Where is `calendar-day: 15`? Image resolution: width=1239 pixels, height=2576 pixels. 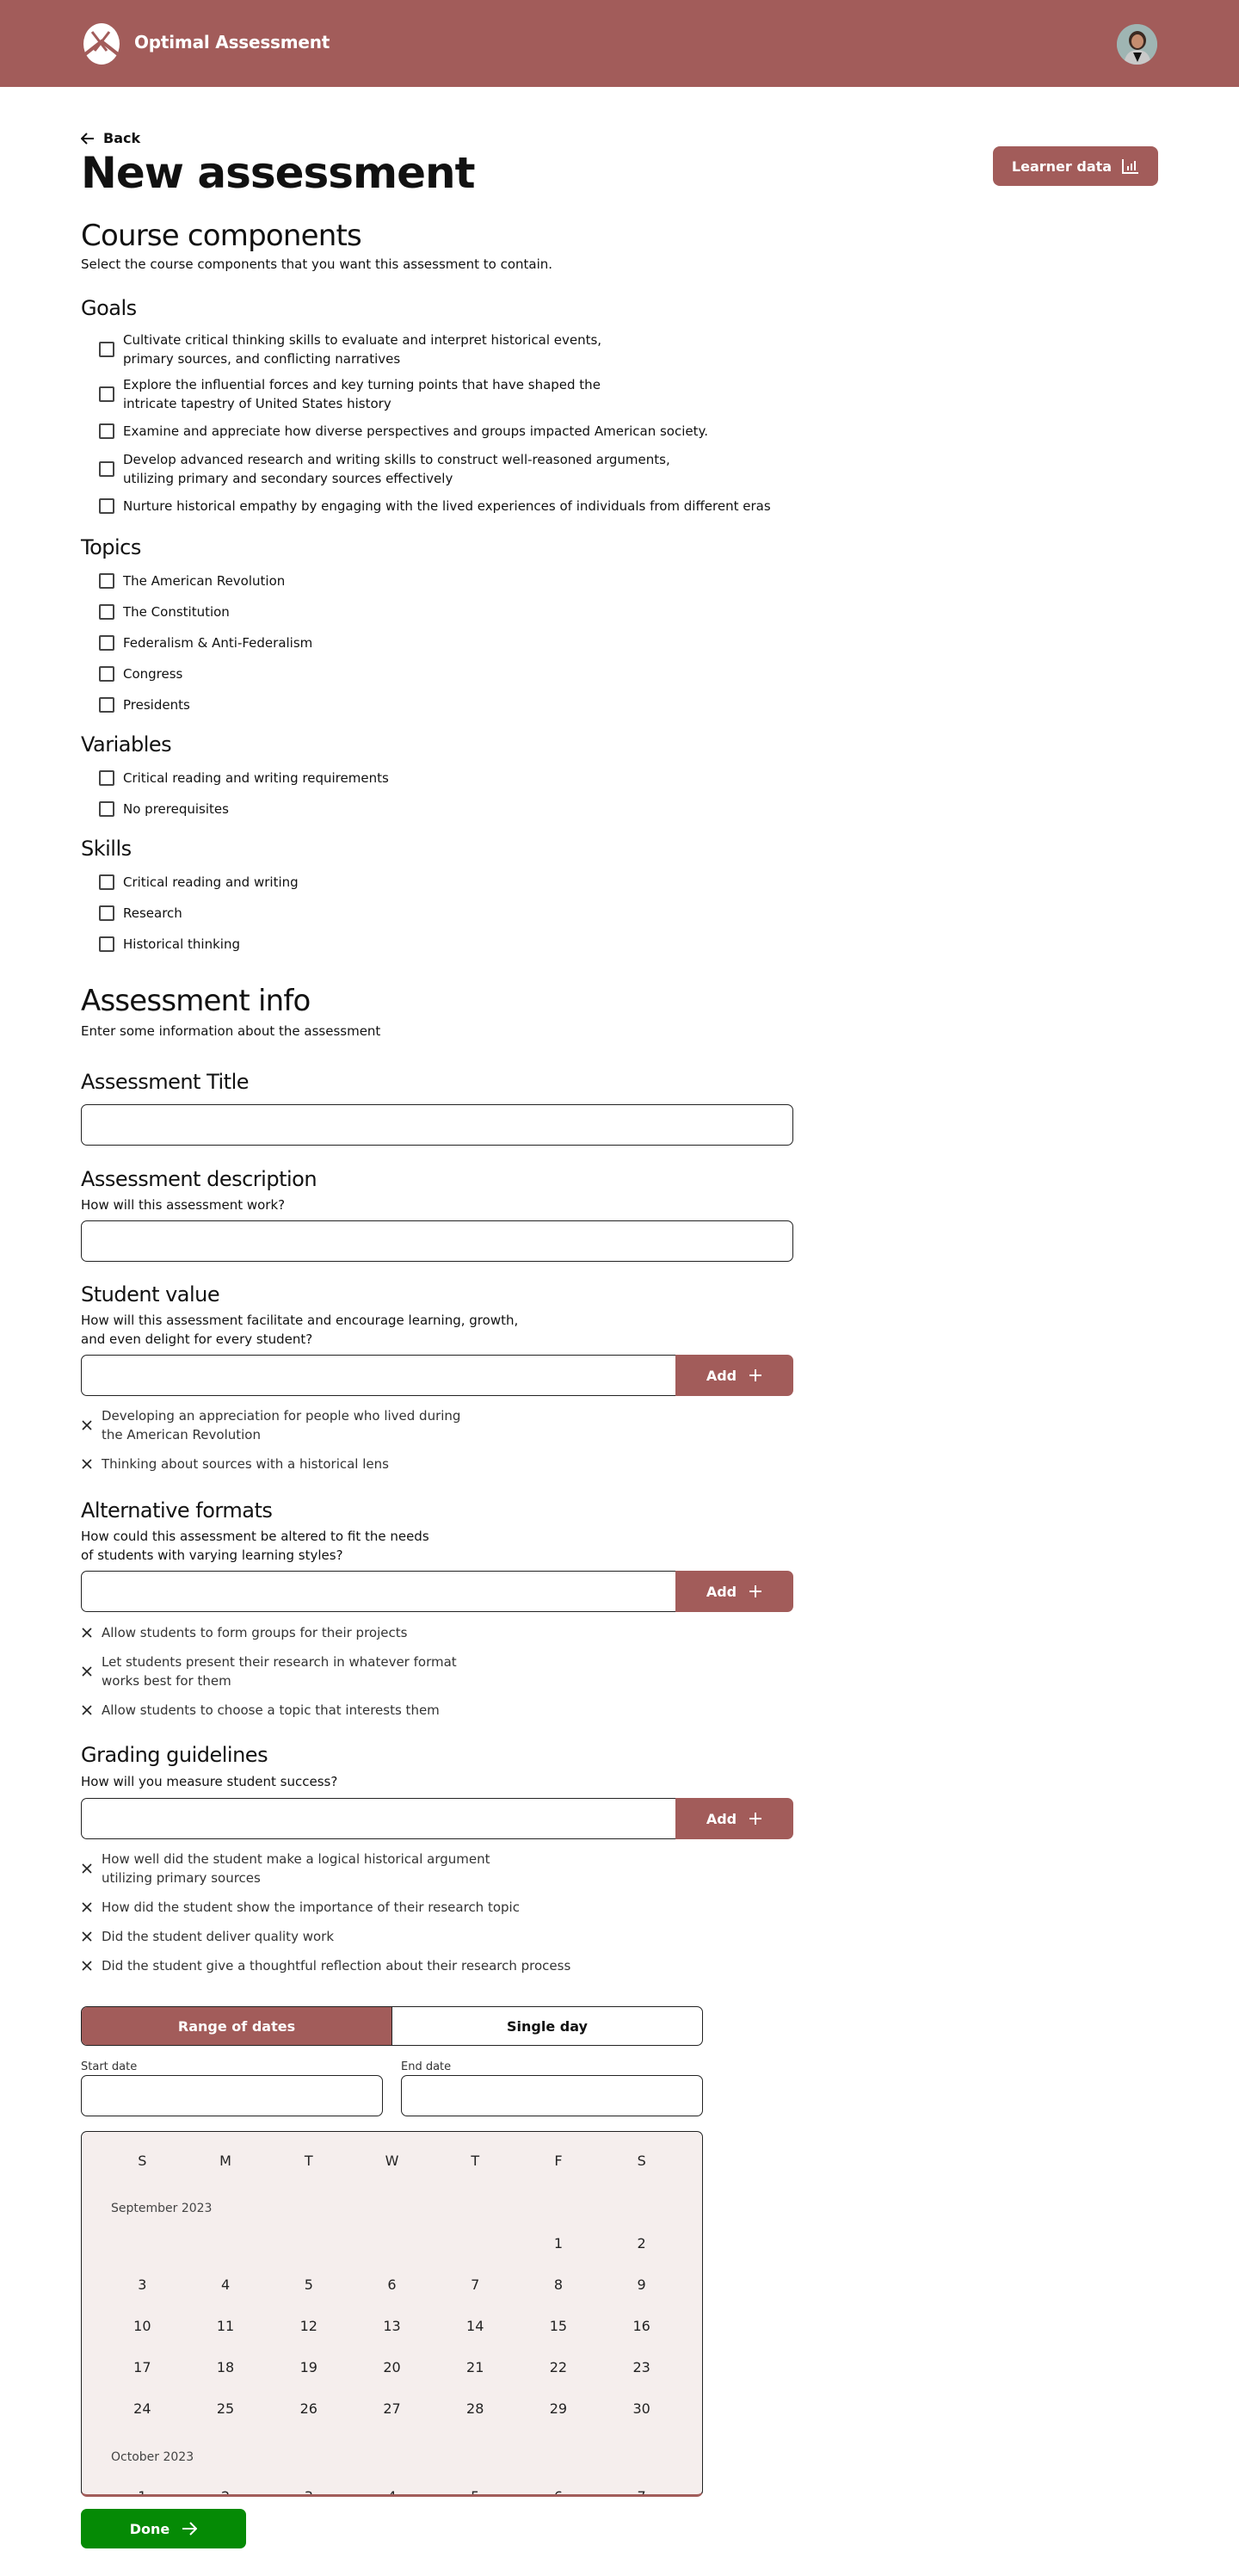
calendar-day: 15 is located at coordinates (559, 2326).